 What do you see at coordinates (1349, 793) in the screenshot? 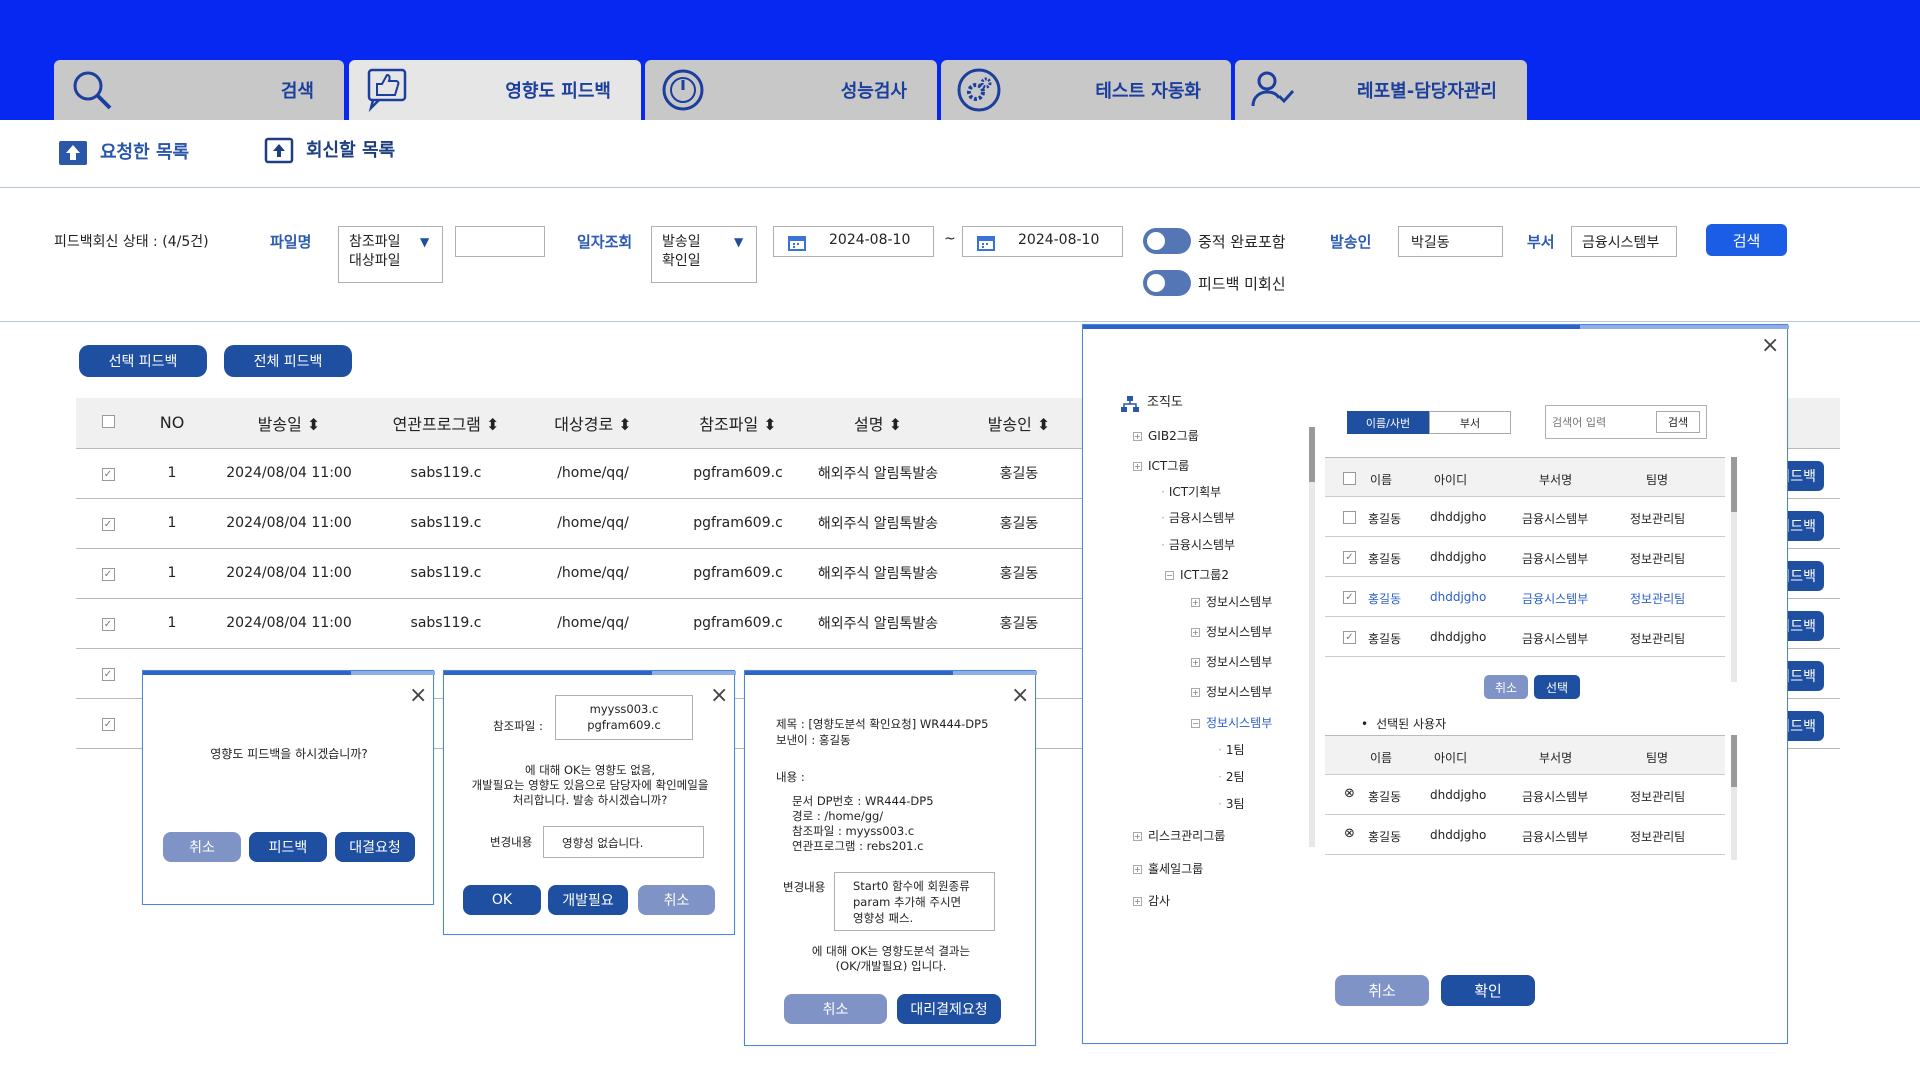
I see `remove-user-icon: ⊗` at bounding box center [1349, 793].